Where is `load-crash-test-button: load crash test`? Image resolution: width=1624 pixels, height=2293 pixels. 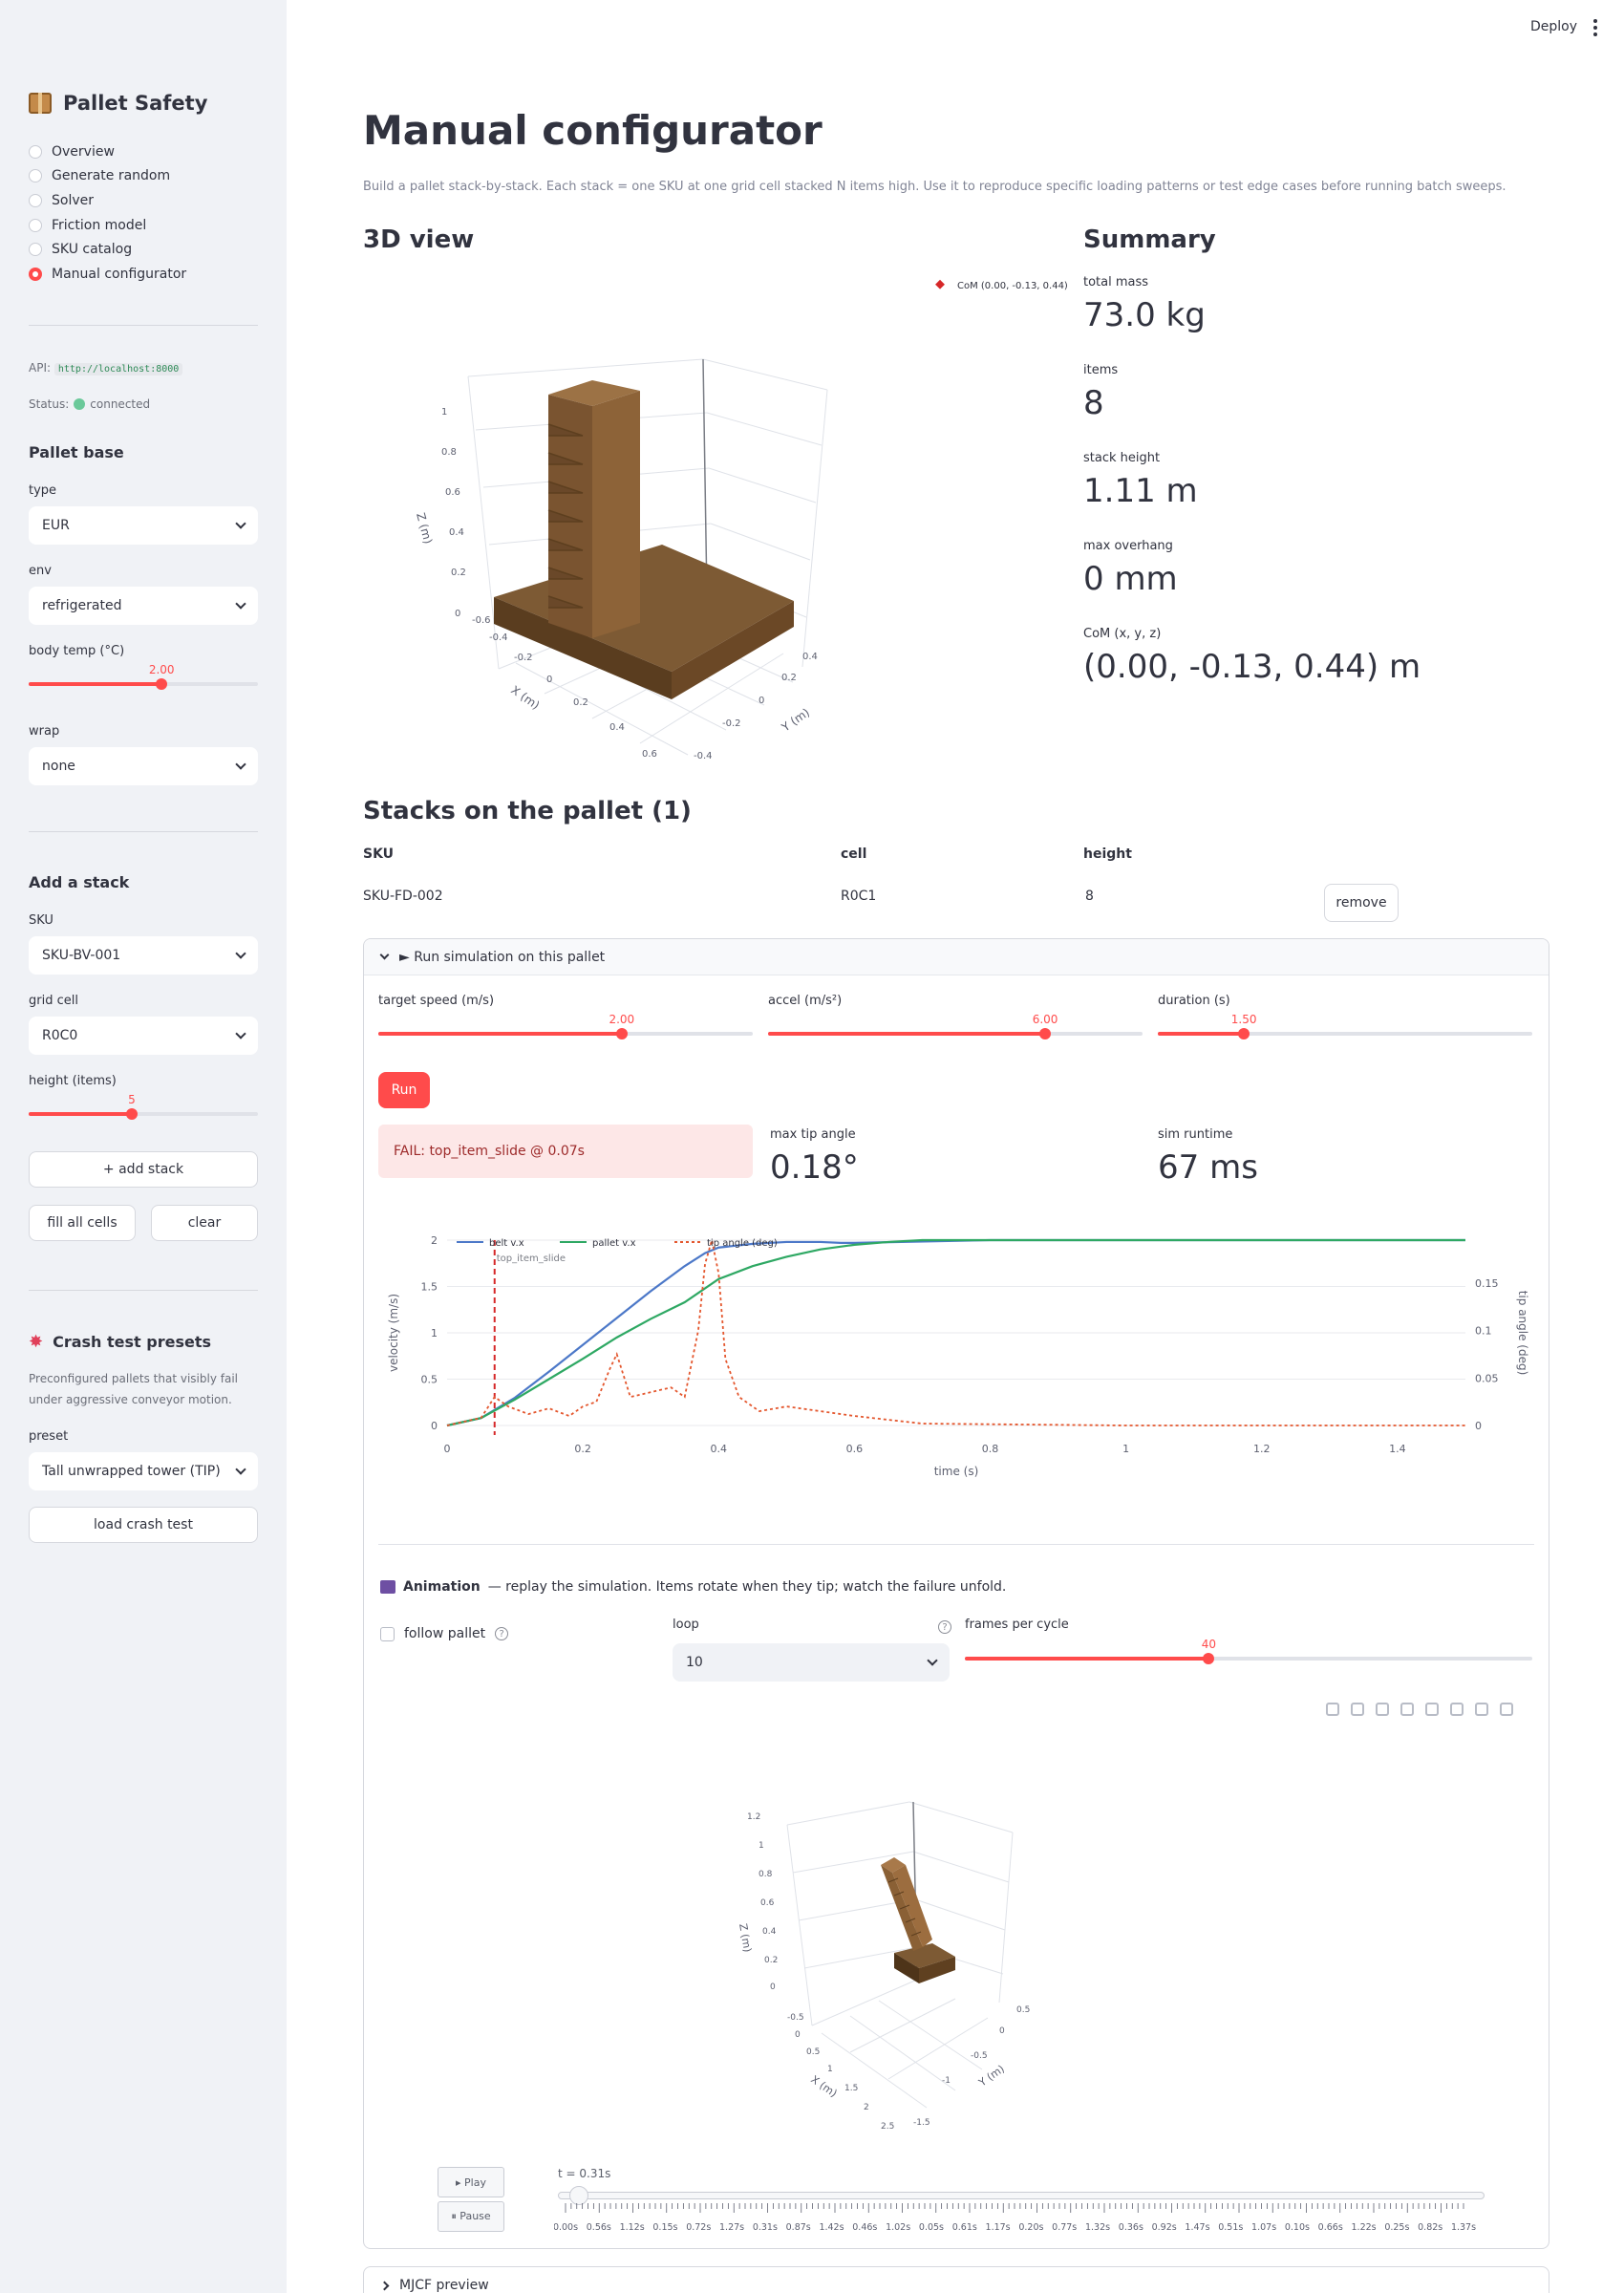
load-crash-test-button: load crash test is located at coordinates (144, 1525).